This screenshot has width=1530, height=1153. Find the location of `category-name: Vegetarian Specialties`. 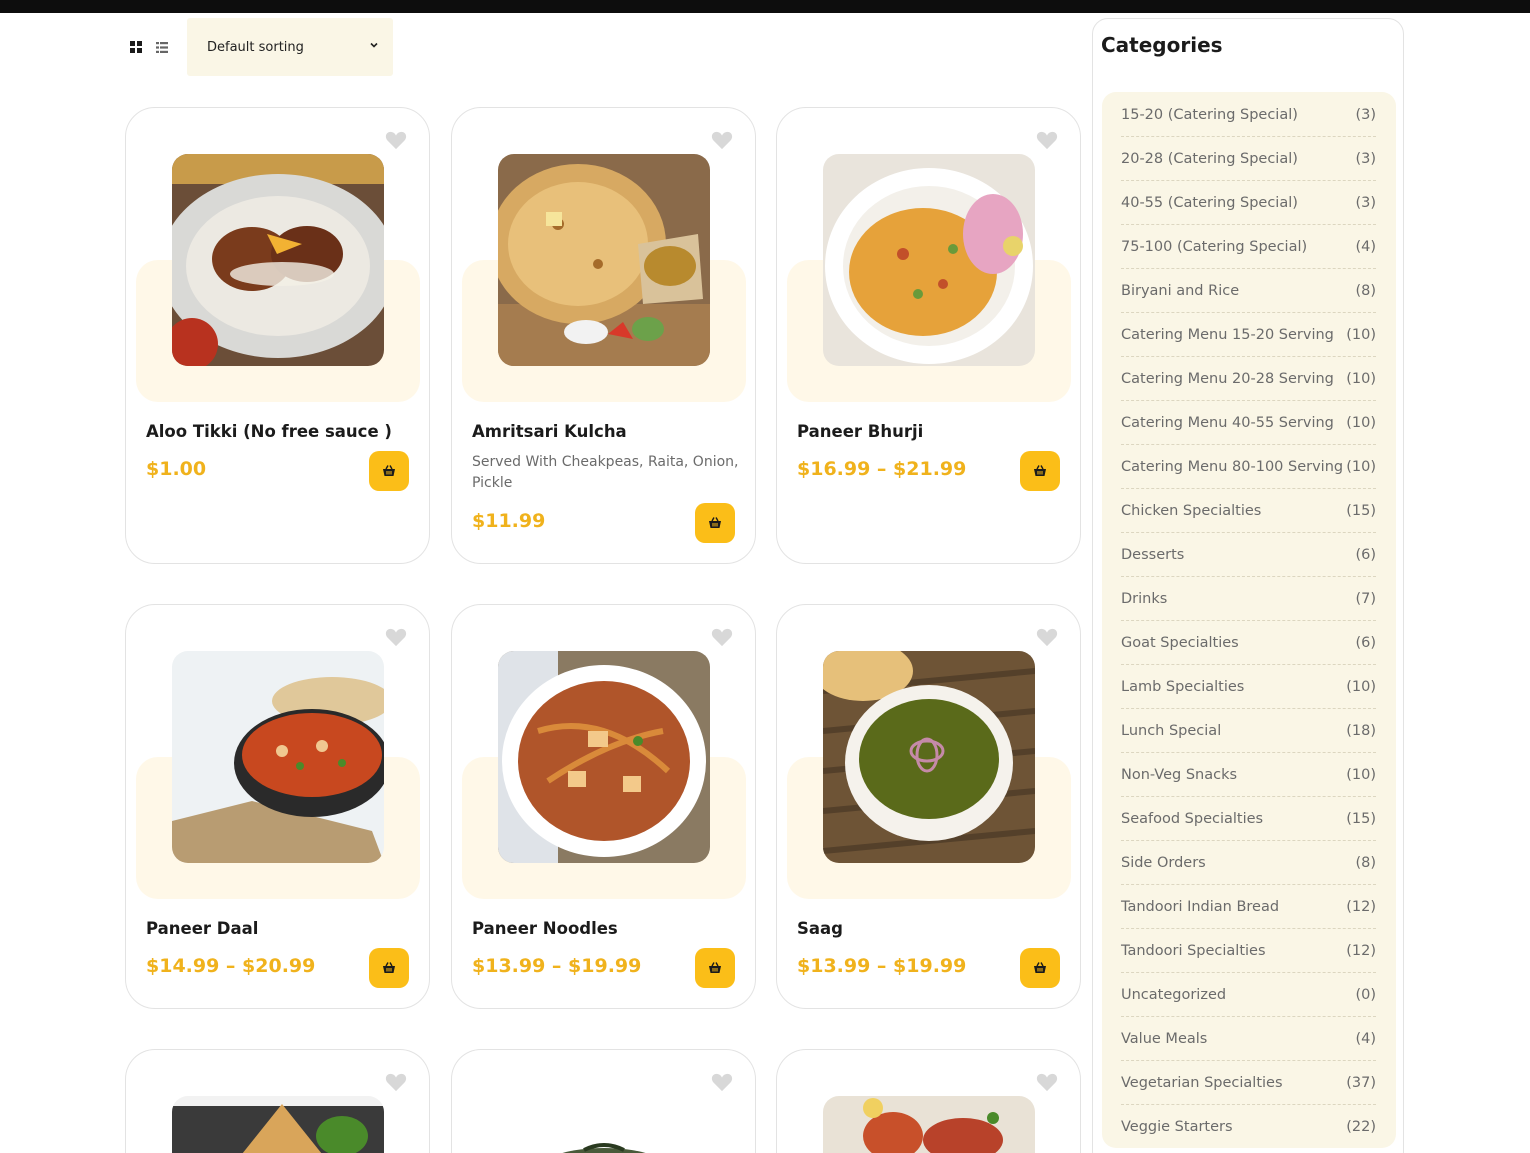

category-name: Vegetarian Specialties is located at coordinates (1202, 1083).